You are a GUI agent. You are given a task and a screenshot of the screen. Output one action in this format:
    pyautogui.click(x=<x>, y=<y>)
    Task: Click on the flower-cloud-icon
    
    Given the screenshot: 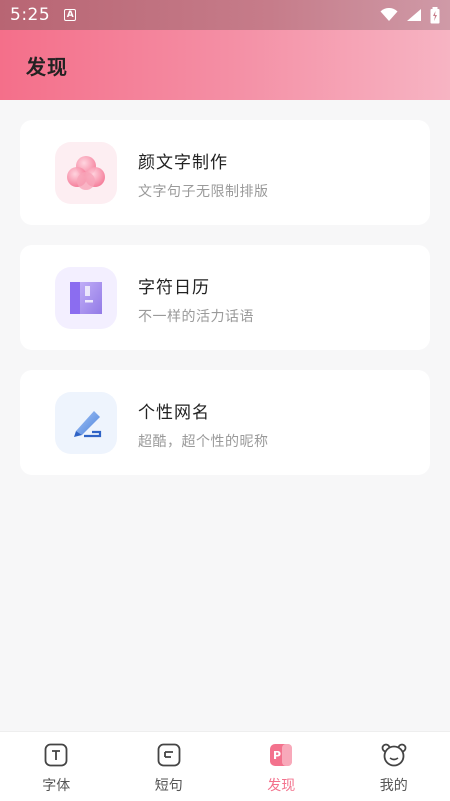 What is the action you would take?
    pyautogui.click(x=86, y=173)
    